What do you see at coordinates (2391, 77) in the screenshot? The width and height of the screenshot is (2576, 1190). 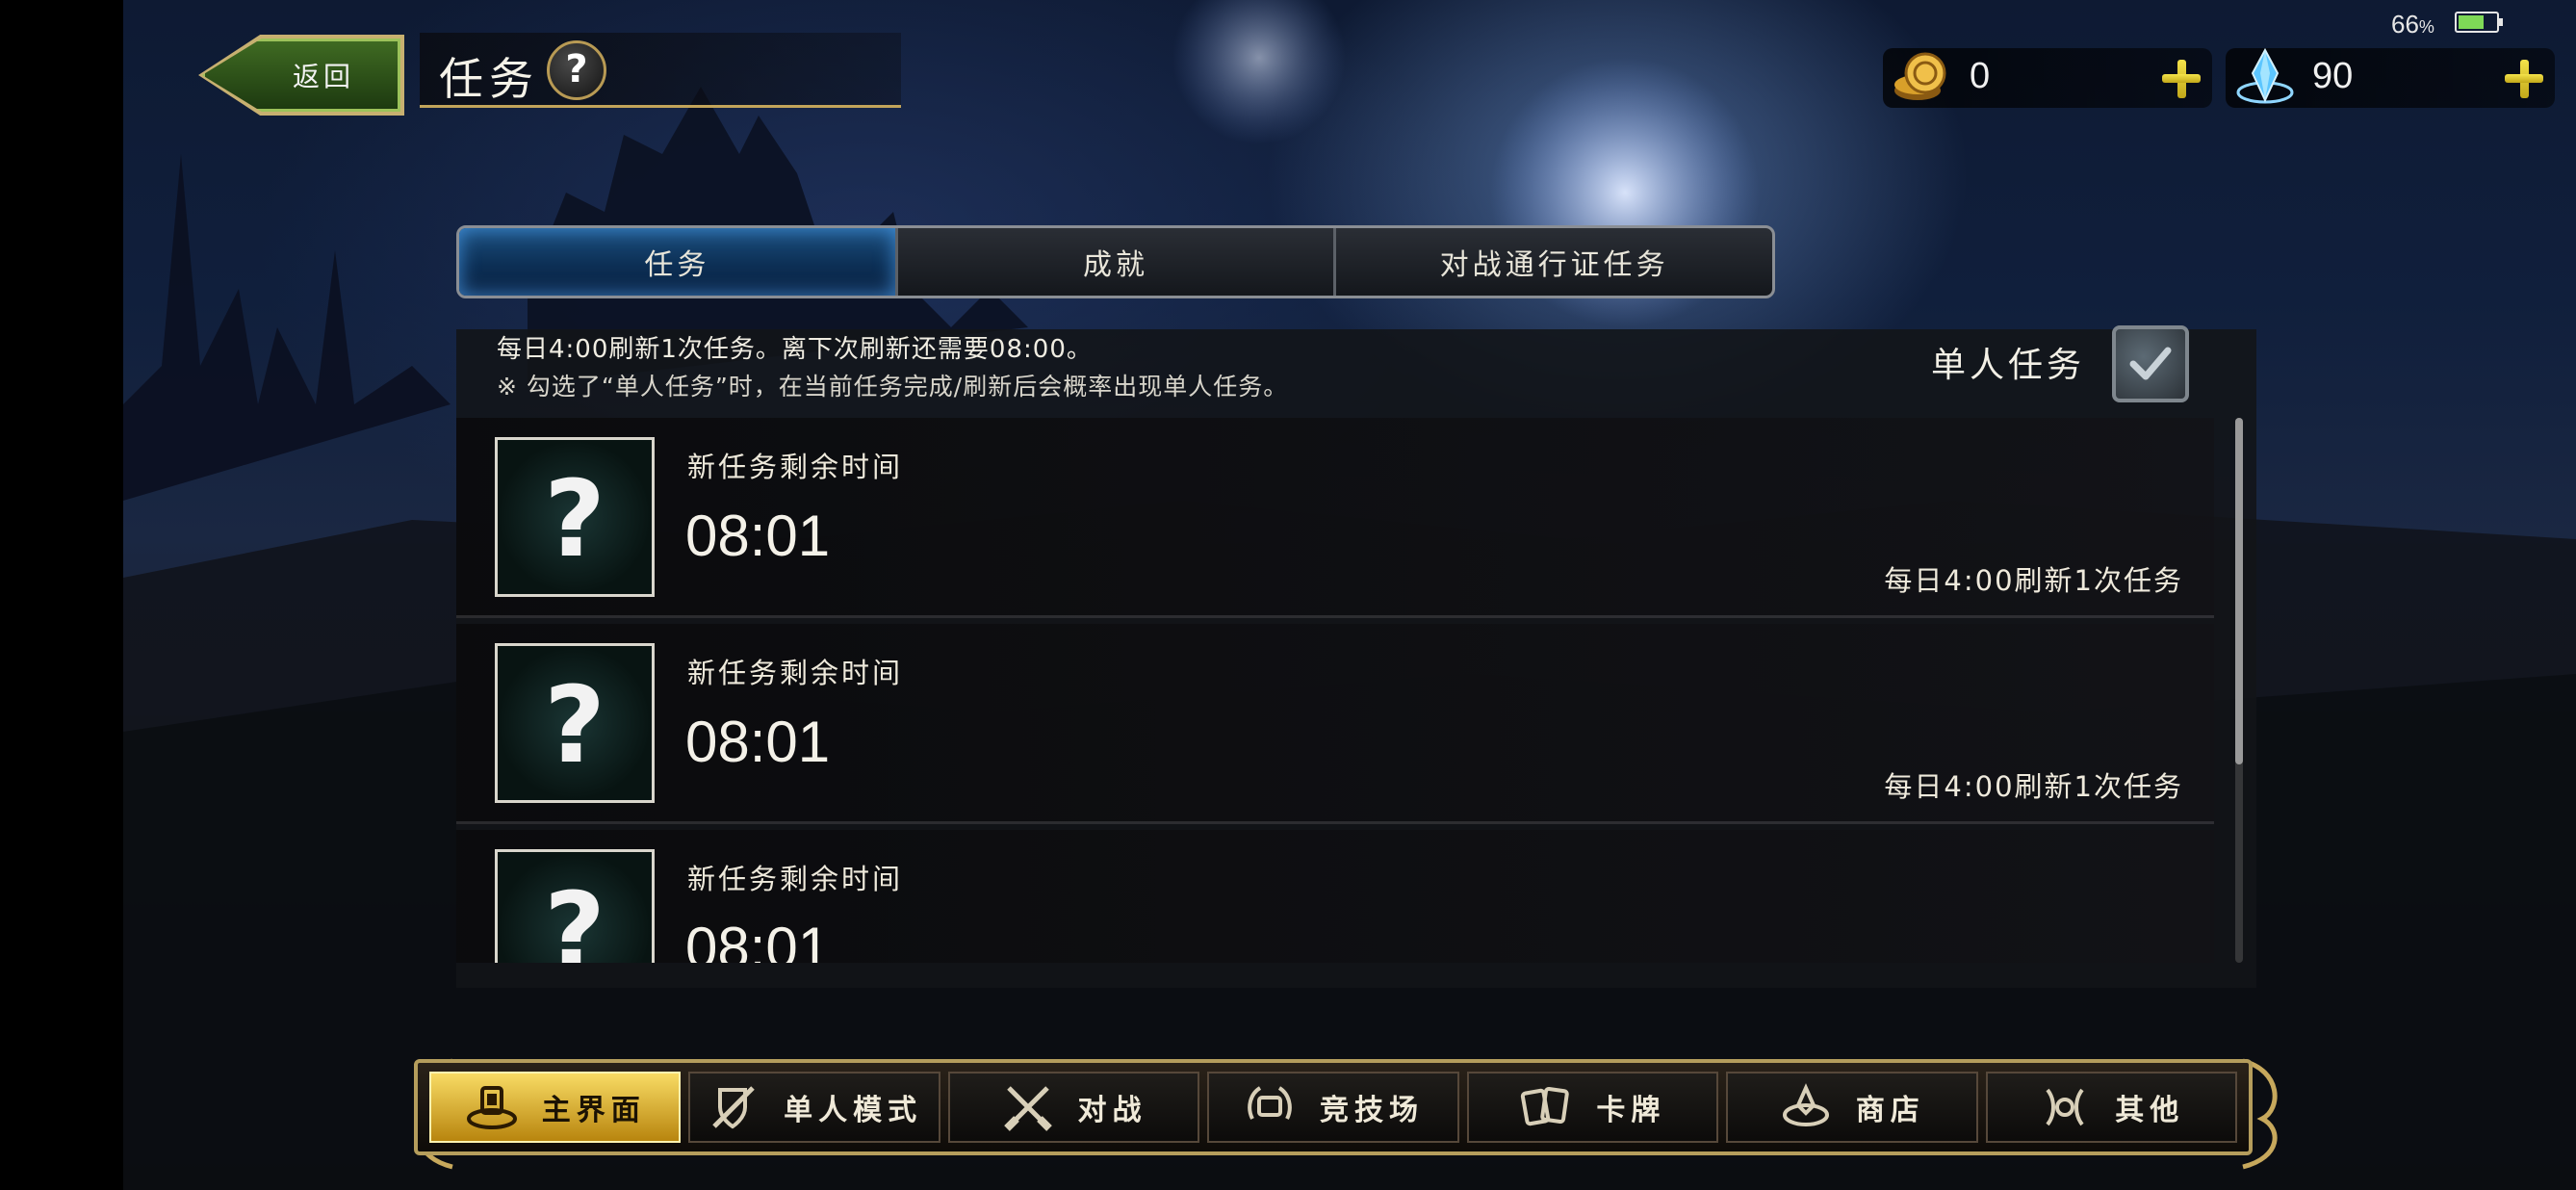 I see `crystal-currency-display: 90` at bounding box center [2391, 77].